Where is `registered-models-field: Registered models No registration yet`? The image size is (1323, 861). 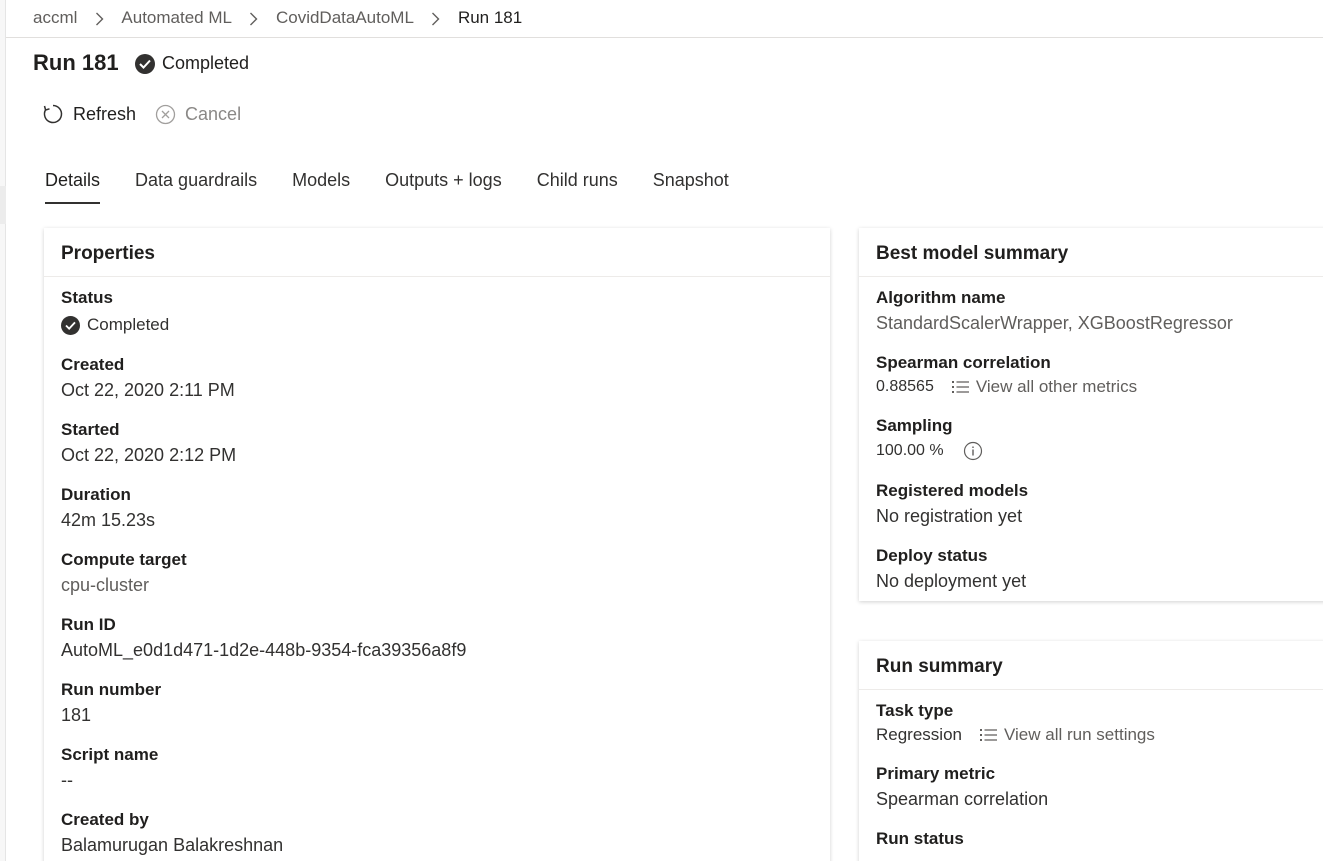 registered-models-field: Registered models No registration yet is located at coordinates (952, 504).